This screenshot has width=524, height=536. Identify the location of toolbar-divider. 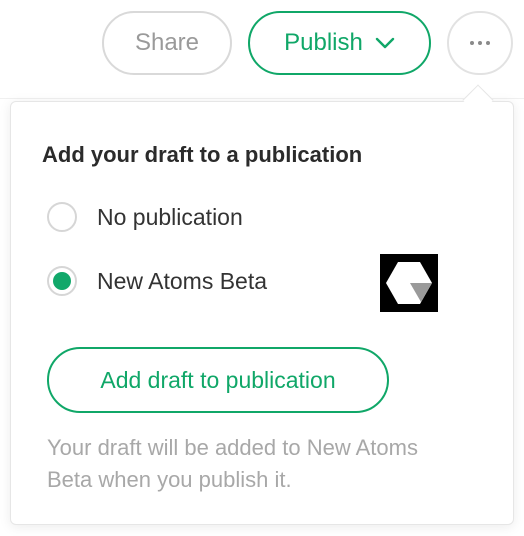
(262, 98).